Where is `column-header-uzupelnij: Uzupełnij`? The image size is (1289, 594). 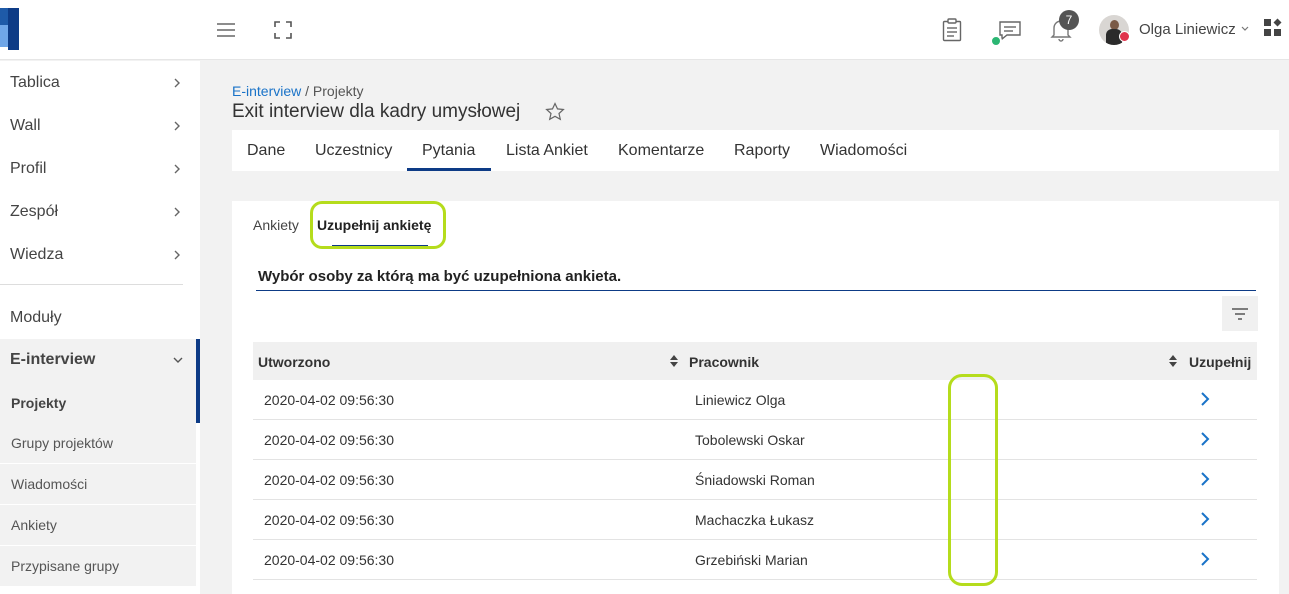
column-header-uzupelnij: Uzupełnij is located at coordinates (1220, 362).